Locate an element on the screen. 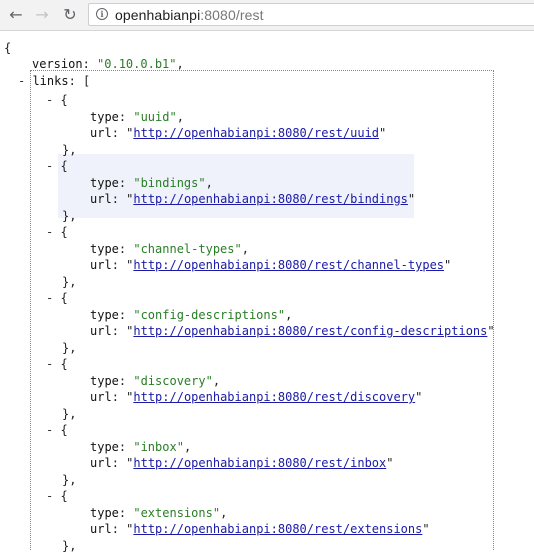 This screenshot has height=555, width=534. site-info-icon: i is located at coordinates (102, 14).